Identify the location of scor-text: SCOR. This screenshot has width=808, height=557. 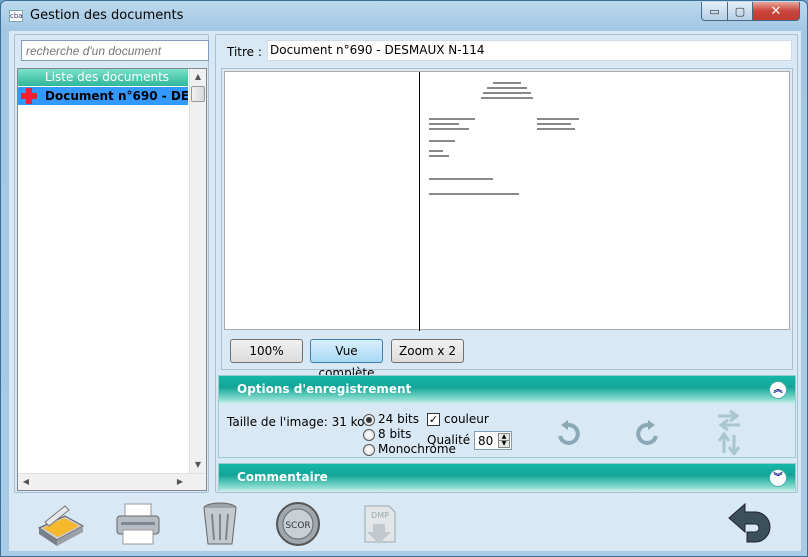
(297, 526).